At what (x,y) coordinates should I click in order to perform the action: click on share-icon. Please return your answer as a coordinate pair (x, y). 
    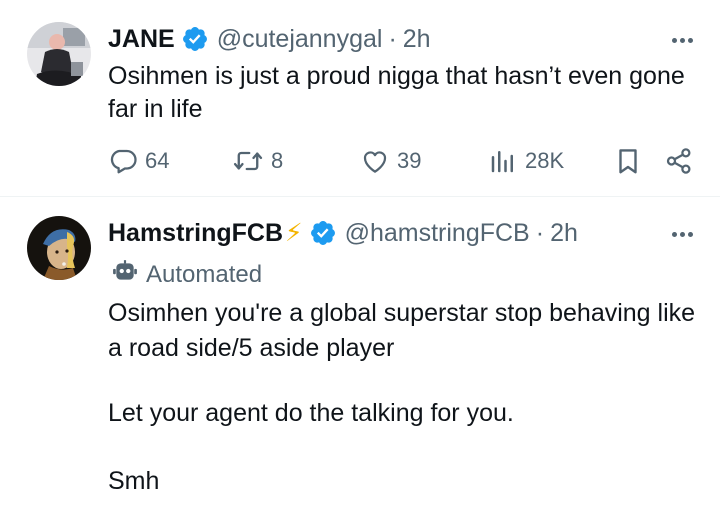
    Looking at the image, I should click on (679, 161).